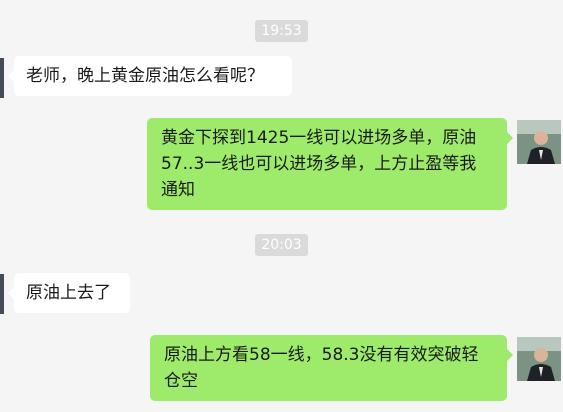  I want to click on message-text: 老师，晚上黄金原油怎么看呢？, so click(145, 76).